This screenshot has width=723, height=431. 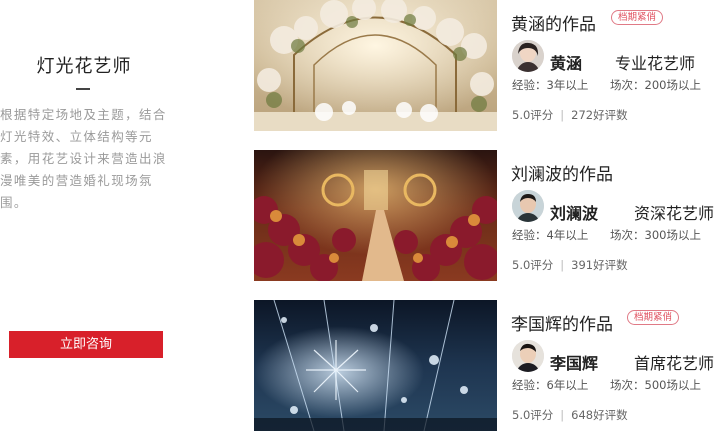 What do you see at coordinates (655, 385) in the screenshot?
I see `sessions-text: 场次：500场以上` at bounding box center [655, 385].